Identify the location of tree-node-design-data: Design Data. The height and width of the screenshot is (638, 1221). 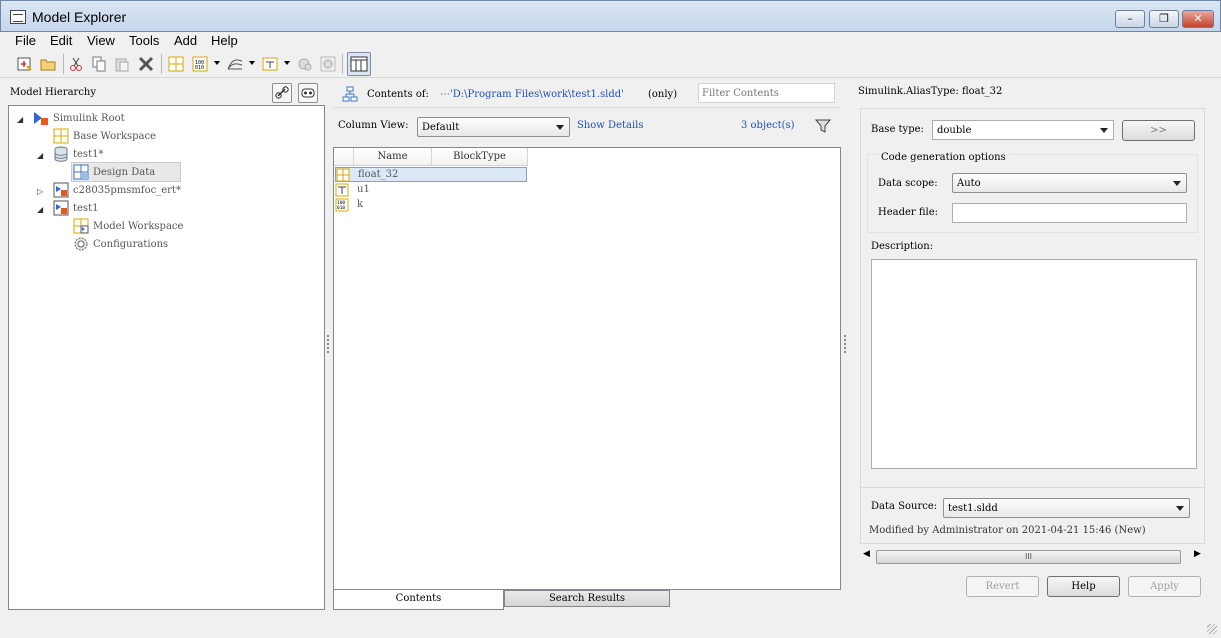
(126, 172).